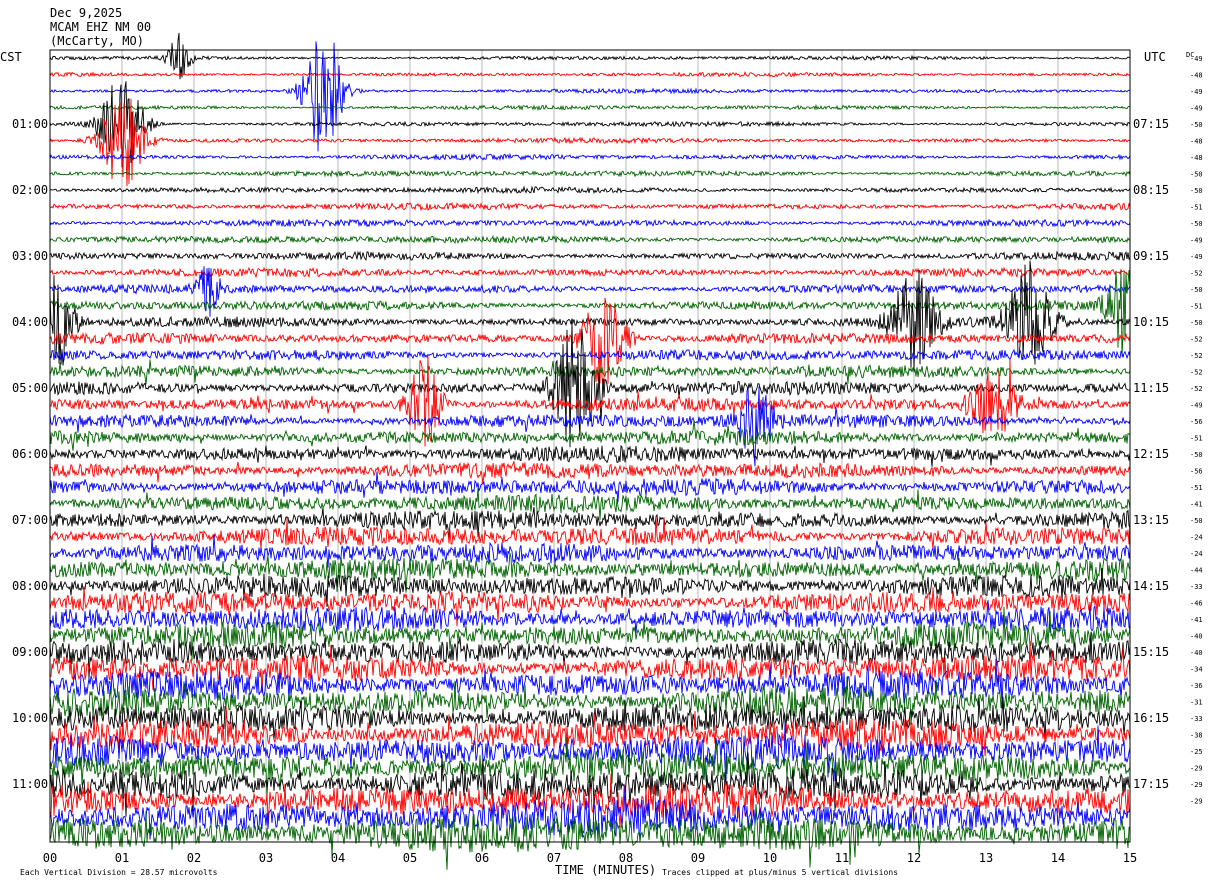 The height and width of the screenshot is (886, 1210). I want to click on cst-time-label: 09:00, so click(30, 652).